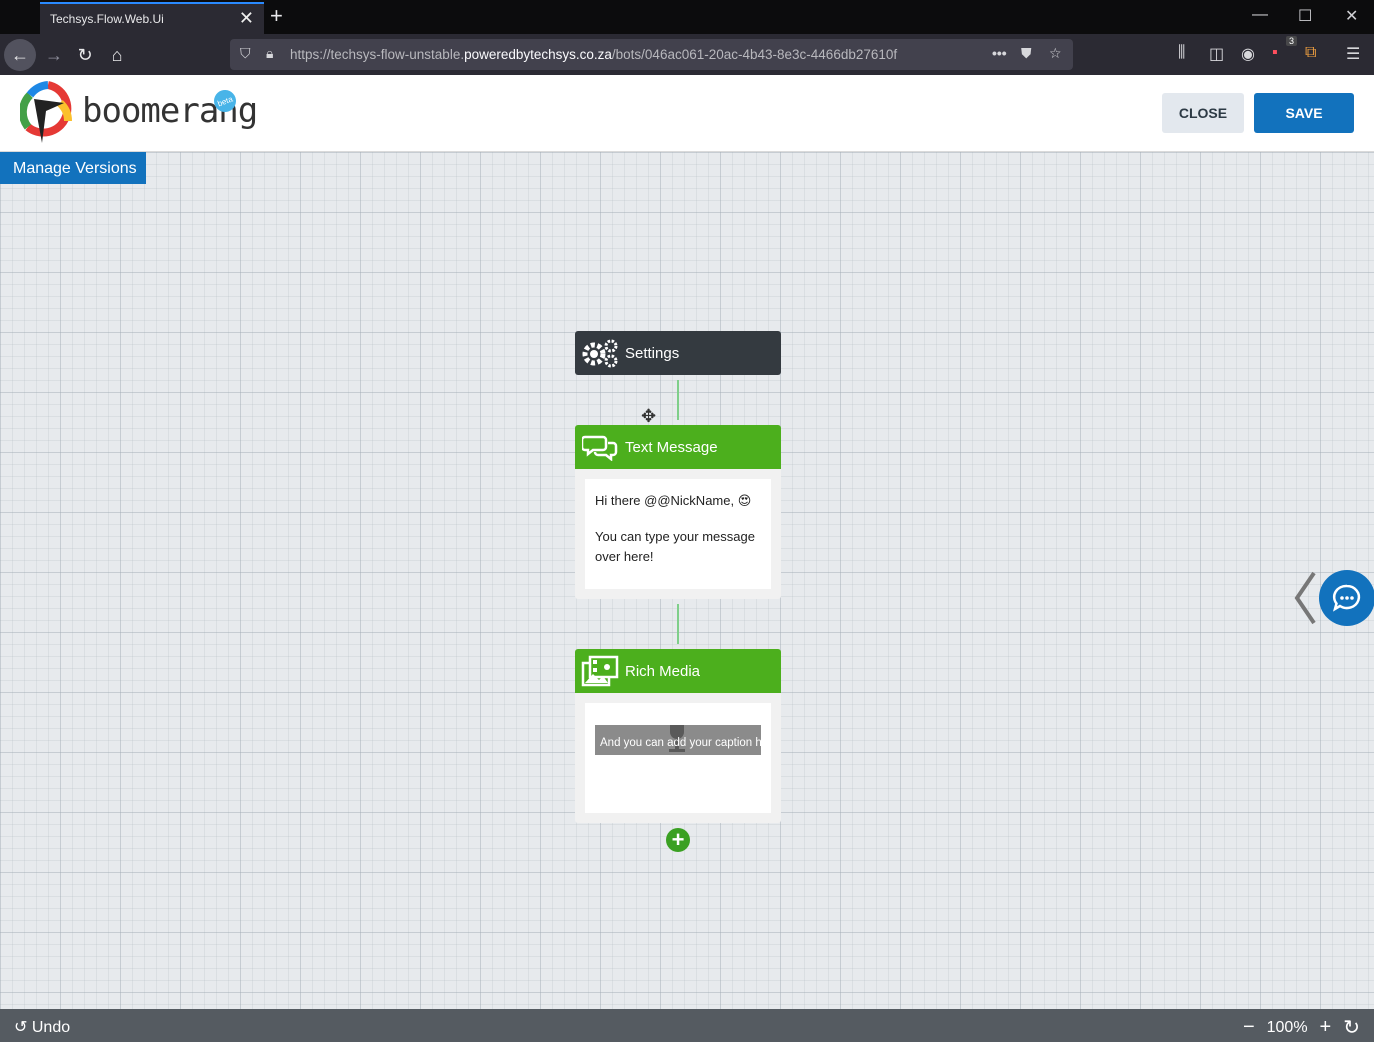 This screenshot has width=1374, height=1042. I want to click on zoom-out-icon: −, so click(1249, 1027).